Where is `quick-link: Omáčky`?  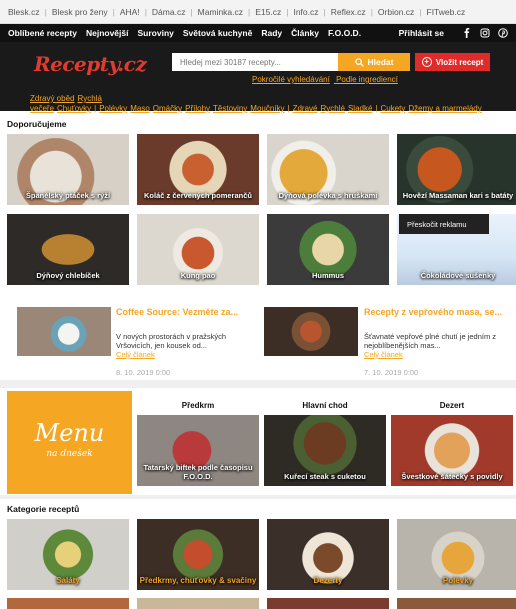
quick-link: Omáčky is located at coordinates (167, 108).